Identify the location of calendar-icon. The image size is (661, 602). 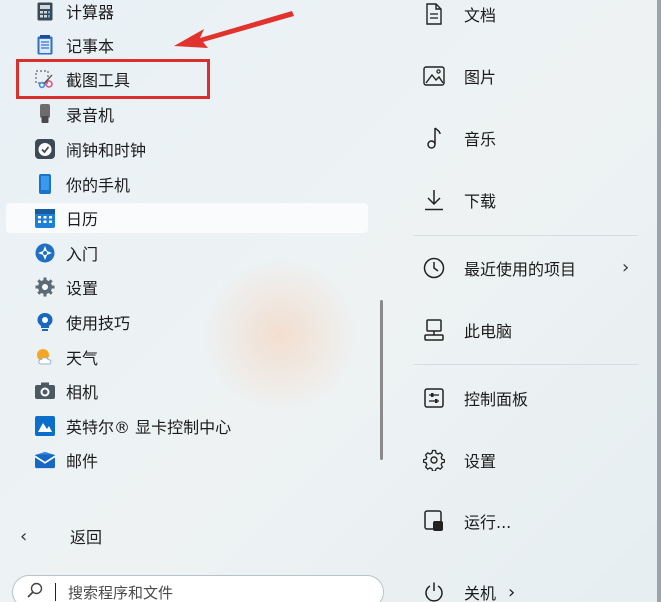
(45, 218).